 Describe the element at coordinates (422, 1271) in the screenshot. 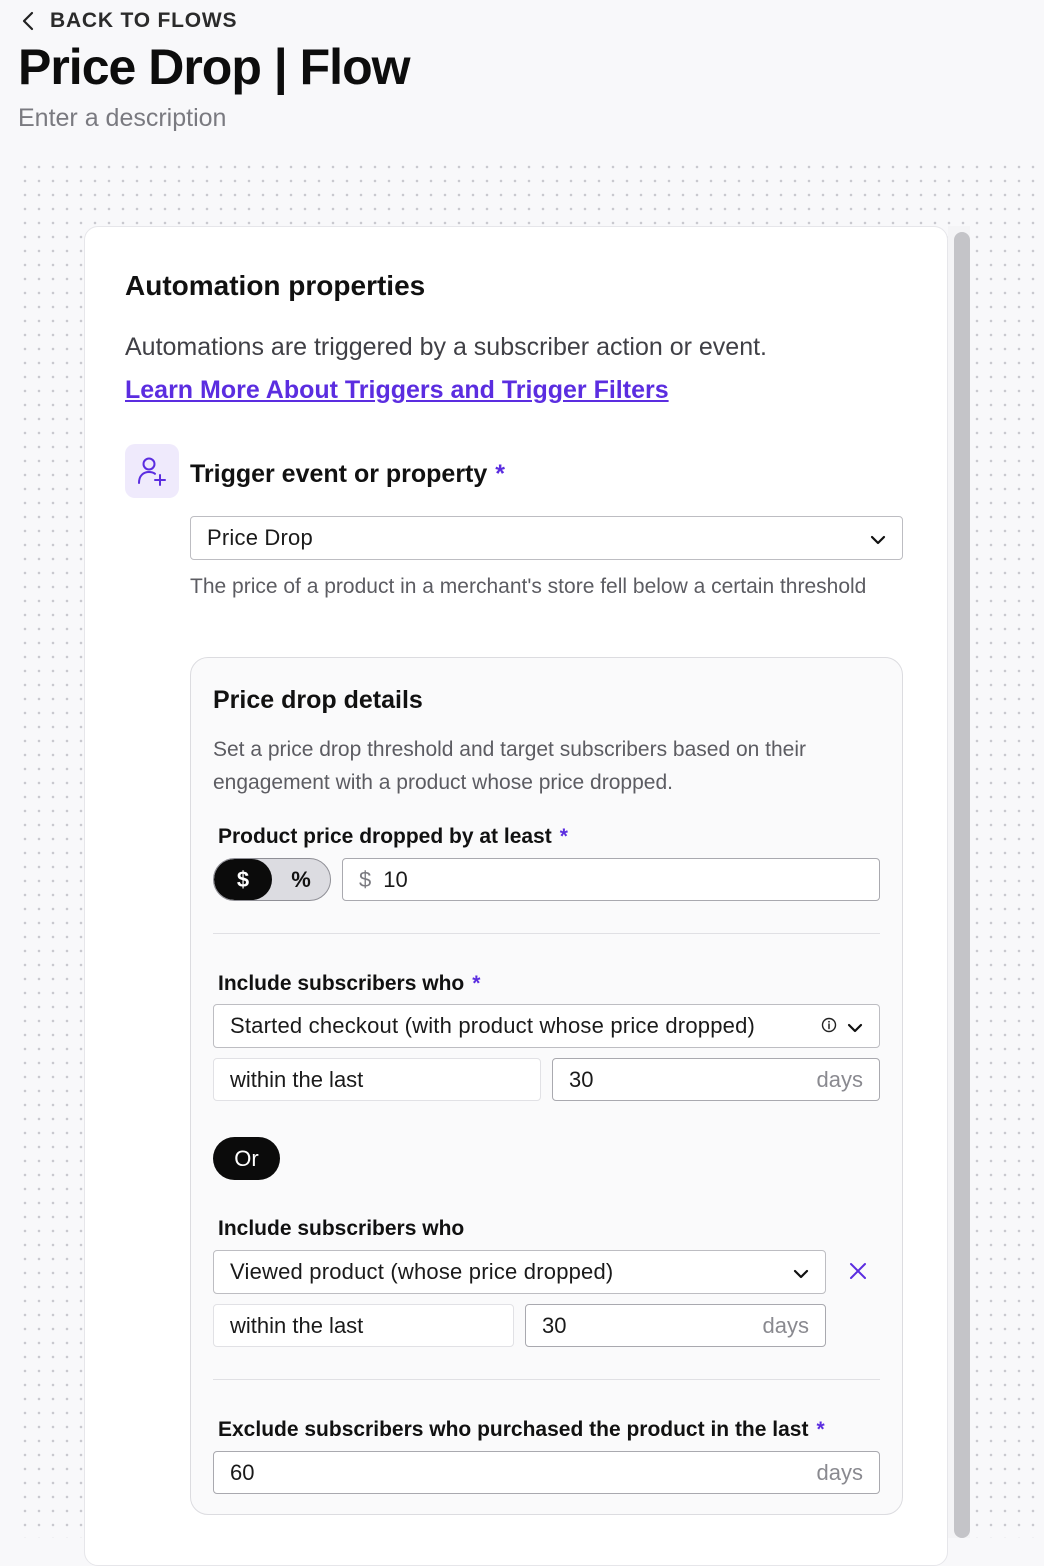

I see `include-action-value-2: Viewed product (whose price dropped)` at that location.